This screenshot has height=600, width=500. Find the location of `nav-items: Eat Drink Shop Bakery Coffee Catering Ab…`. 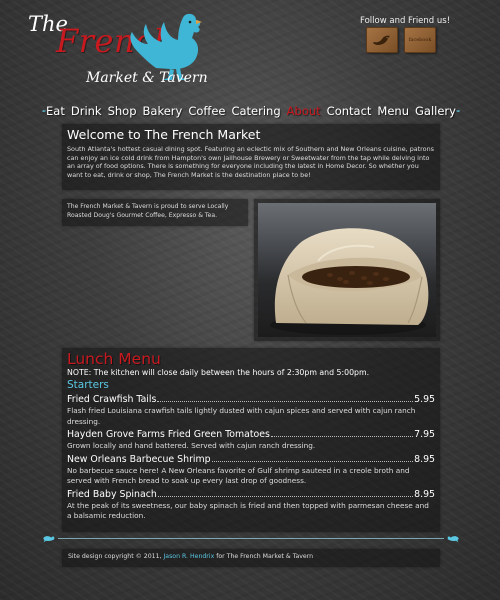

nav-items: Eat Drink Shop Bakery Coffee Catering Ab… is located at coordinates (251, 111).